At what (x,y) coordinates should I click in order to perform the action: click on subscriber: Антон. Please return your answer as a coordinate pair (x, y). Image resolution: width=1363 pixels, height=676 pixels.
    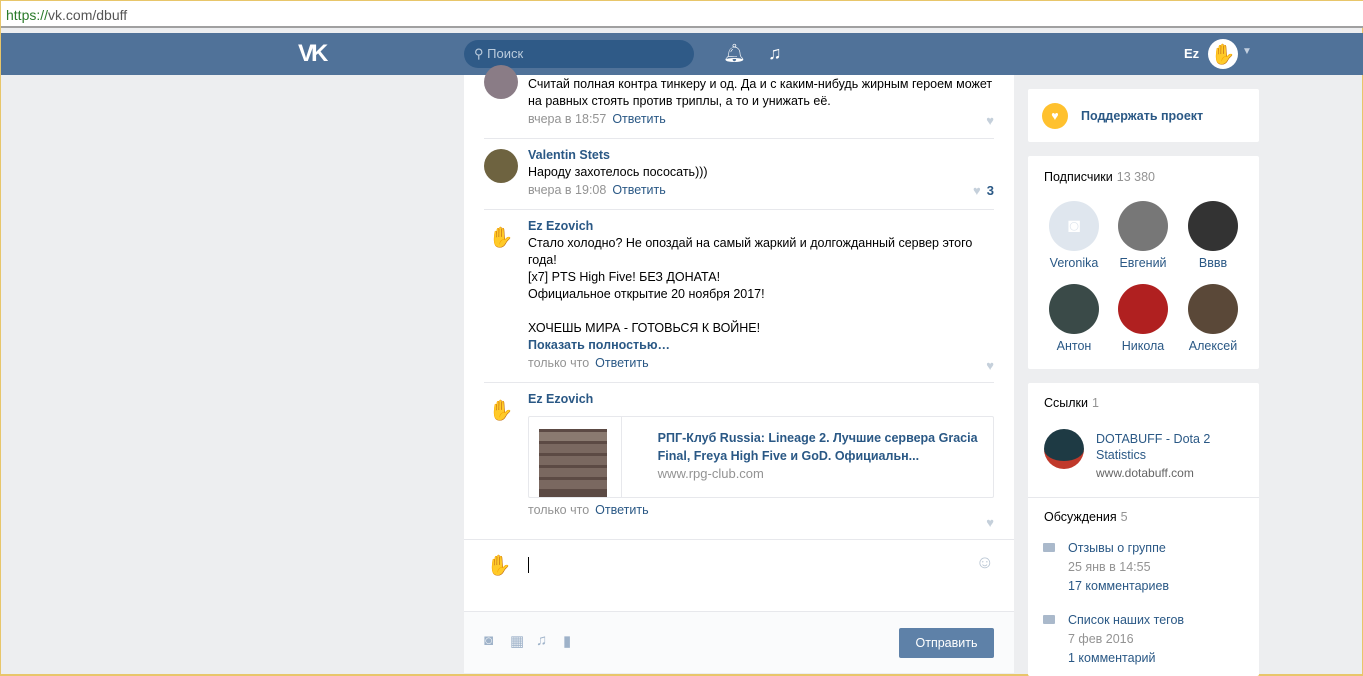
    Looking at the image, I should click on (1074, 318).